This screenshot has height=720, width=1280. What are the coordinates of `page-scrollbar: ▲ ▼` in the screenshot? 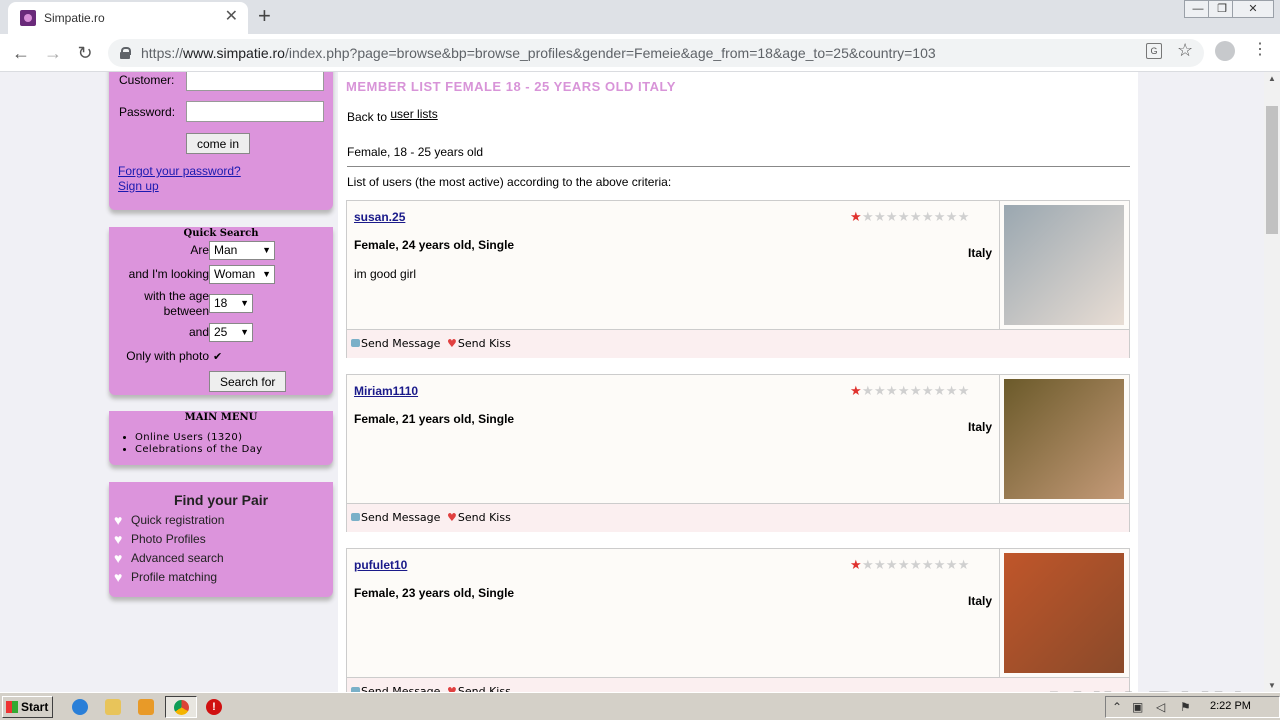 It's located at (1272, 382).